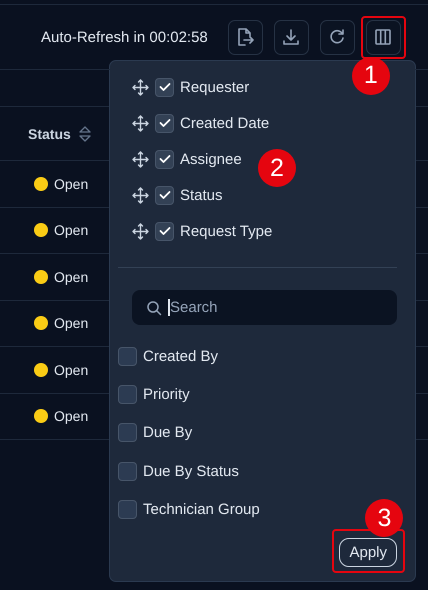  Describe the element at coordinates (383, 37) in the screenshot. I see `columns-icon` at that location.